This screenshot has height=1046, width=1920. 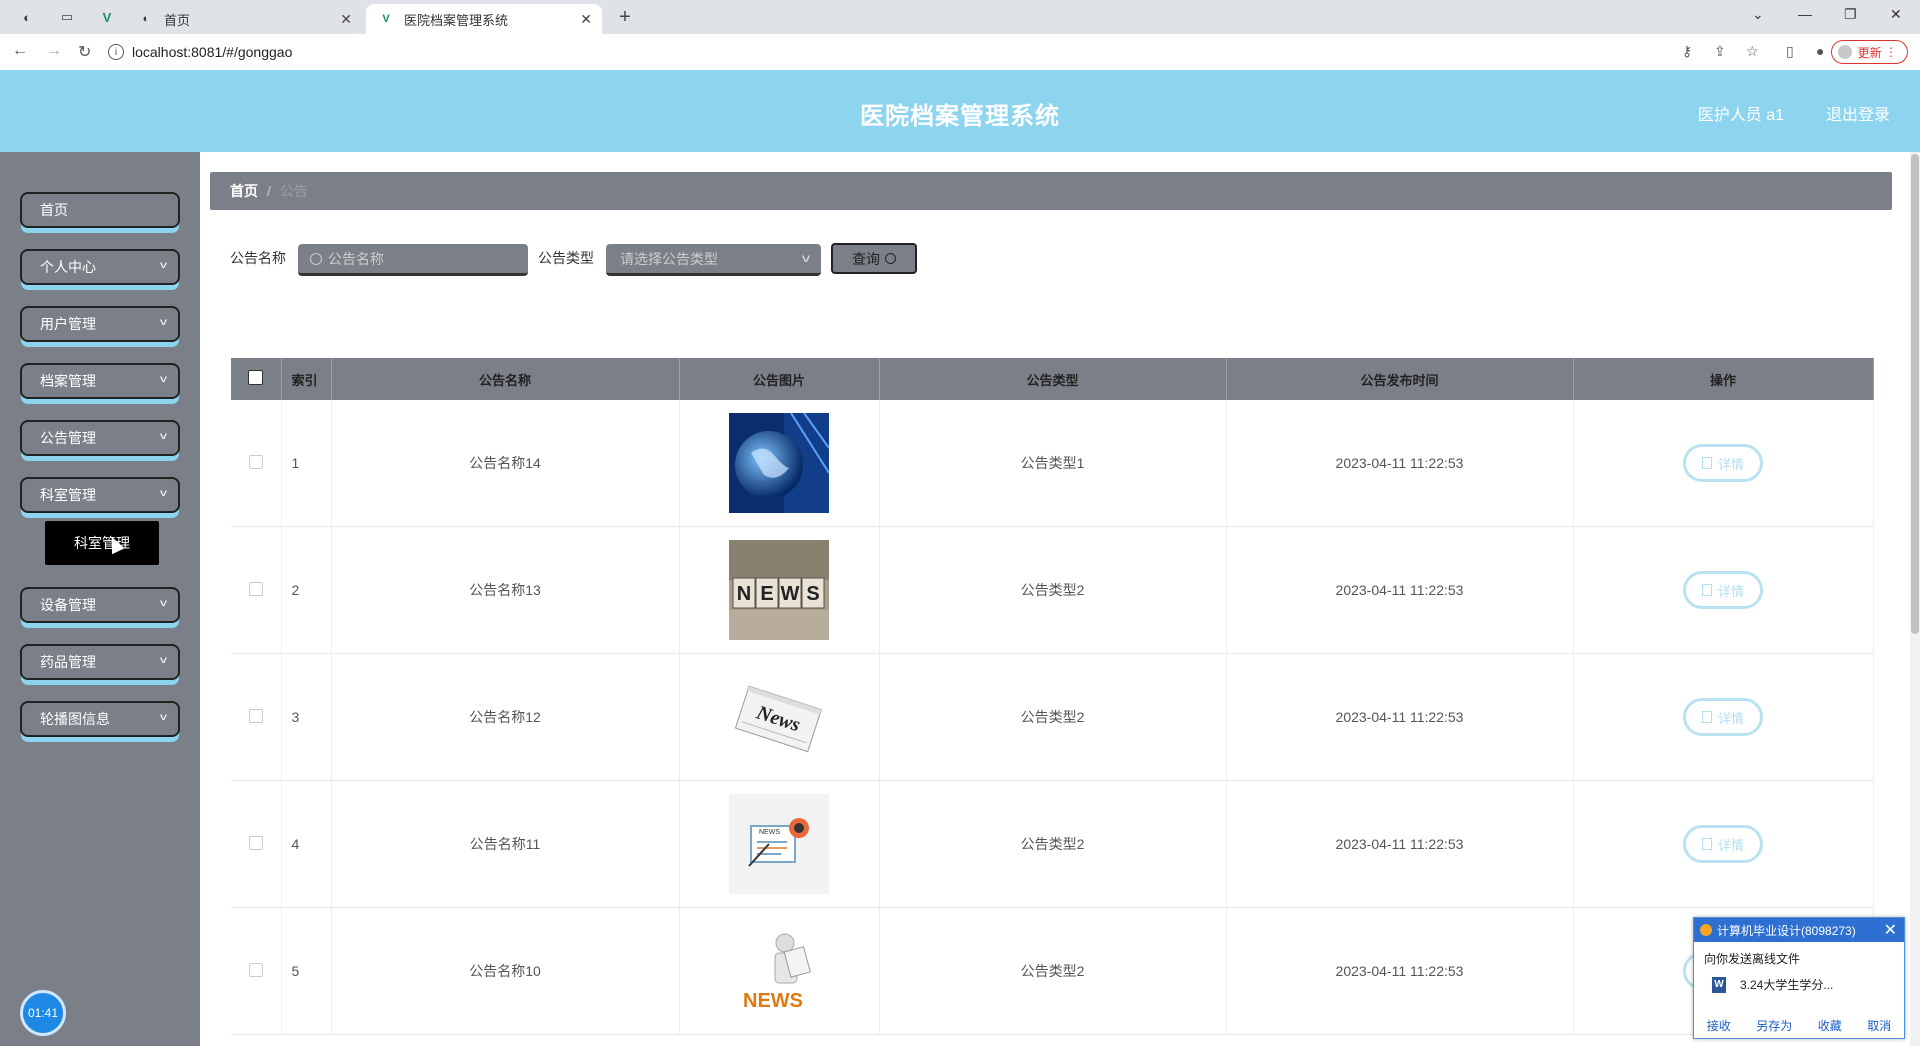 I want to click on row-index: 5, so click(x=306, y=971).